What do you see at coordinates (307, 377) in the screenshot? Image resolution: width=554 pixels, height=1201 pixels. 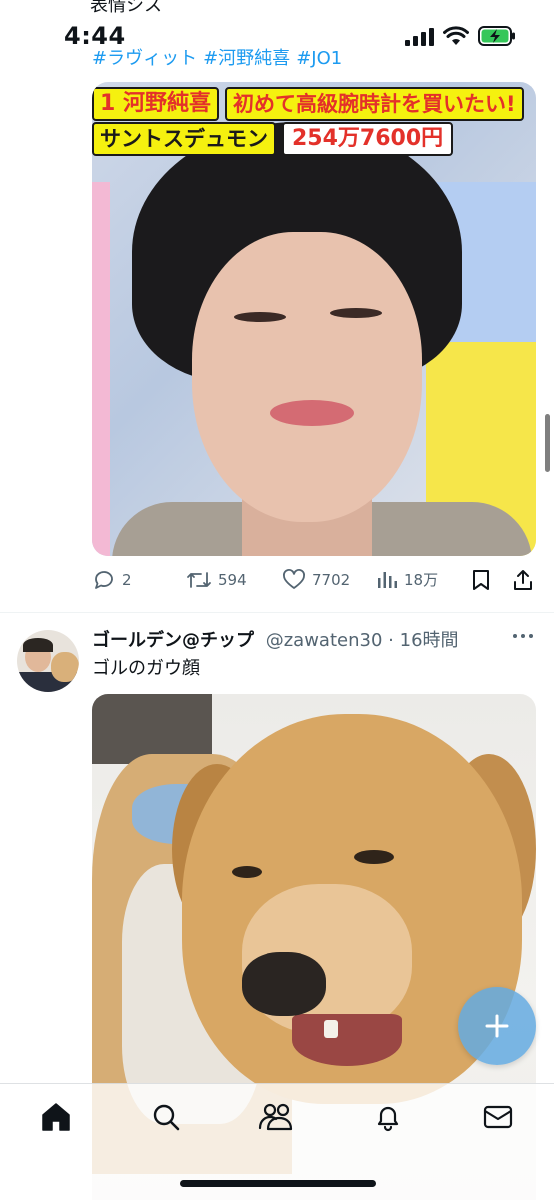 I see `person-face` at bounding box center [307, 377].